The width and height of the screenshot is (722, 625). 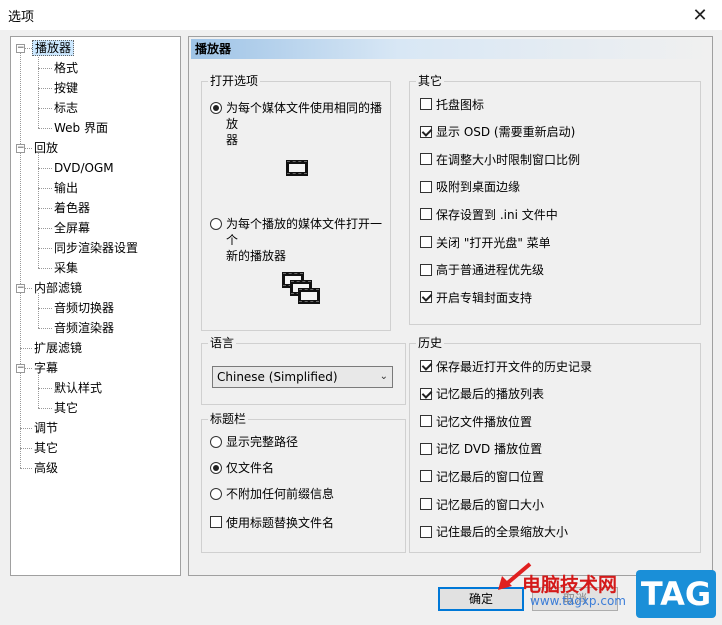 I want to click on checkbox-label: 高于普通进程优先级, so click(x=490, y=270).